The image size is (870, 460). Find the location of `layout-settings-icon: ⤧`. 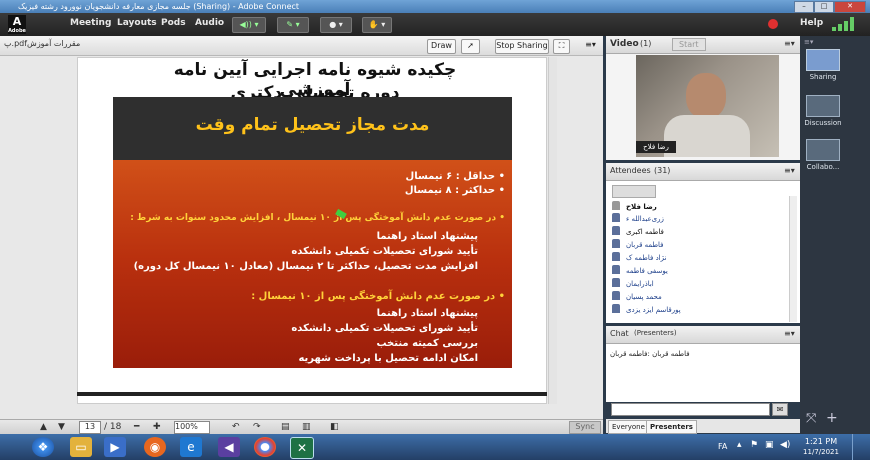

layout-settings-icon: ⤧ is located at coordinates (811, 418).